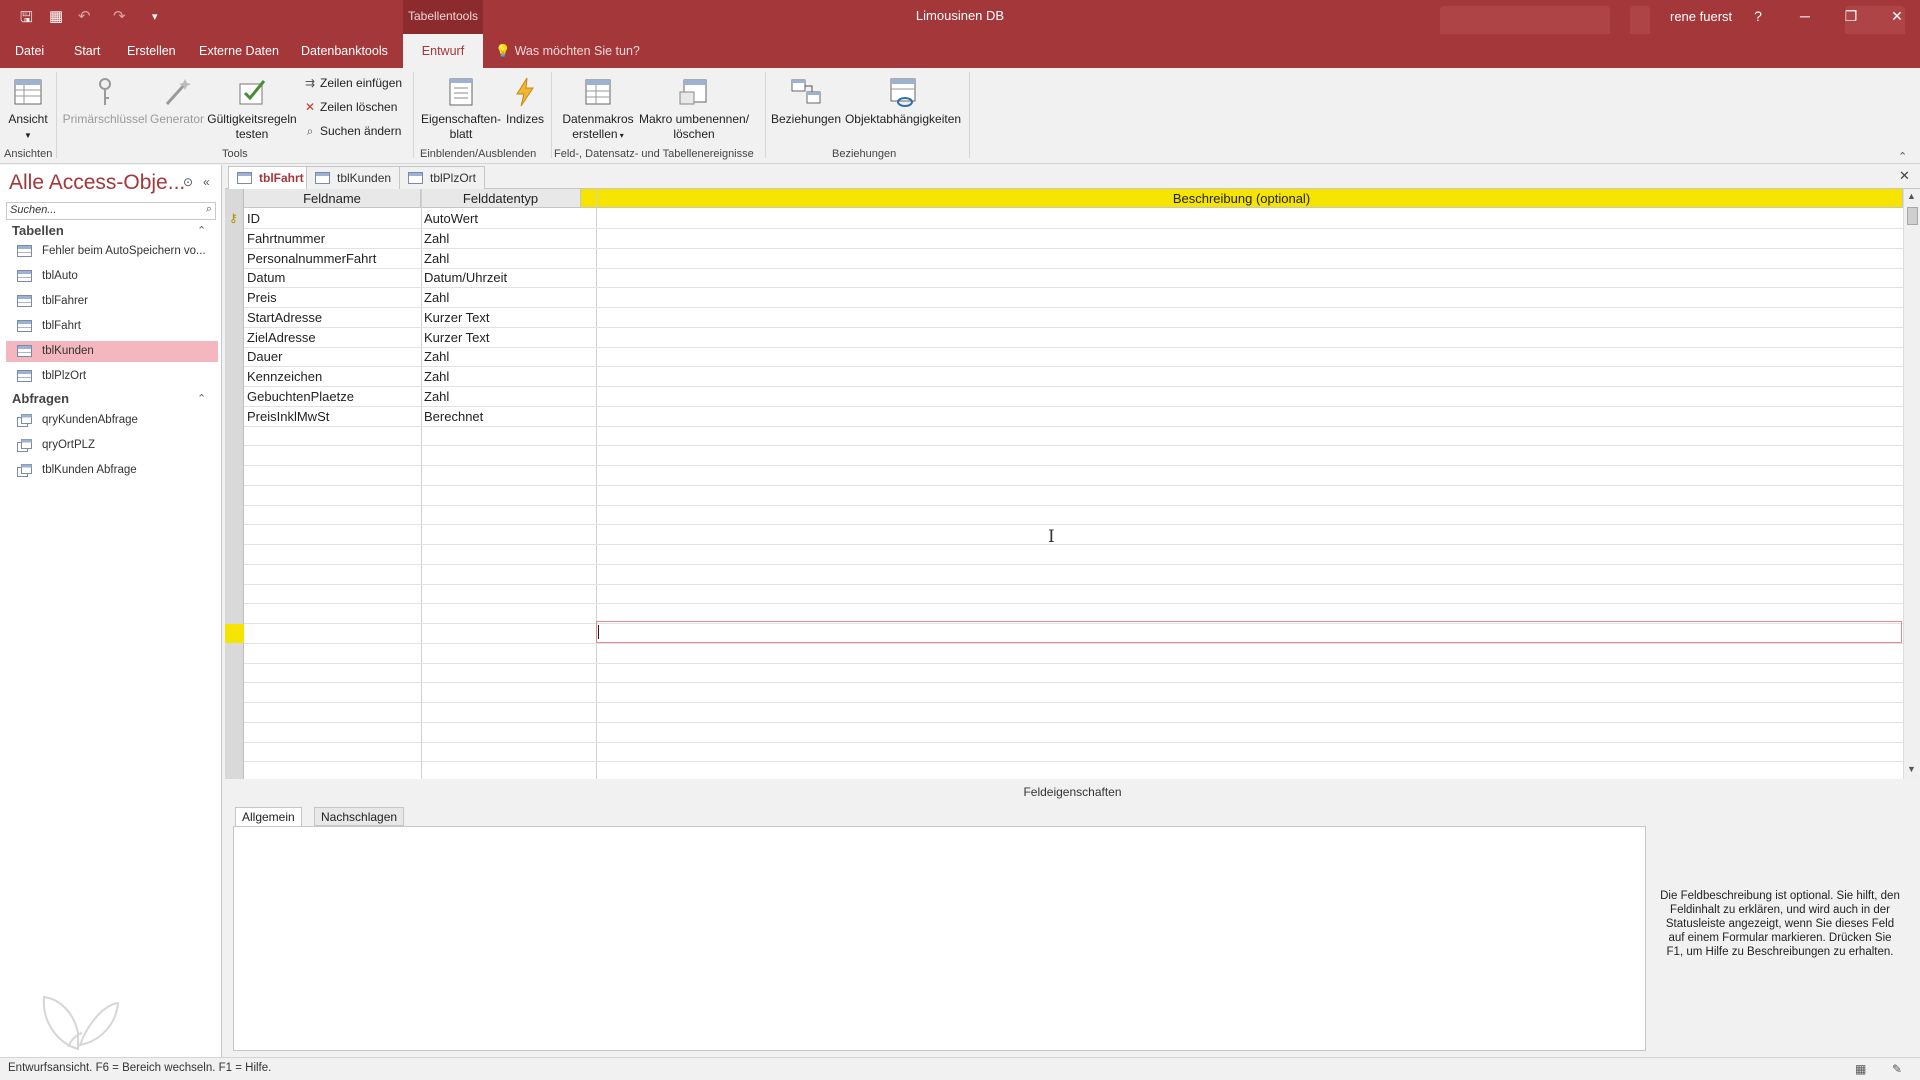 This screenshot has width=1920, height=1080. Describe the element at coordinates (188, 182) in the screenshot. I see `nav-menu-icon: ⊙` at that location.